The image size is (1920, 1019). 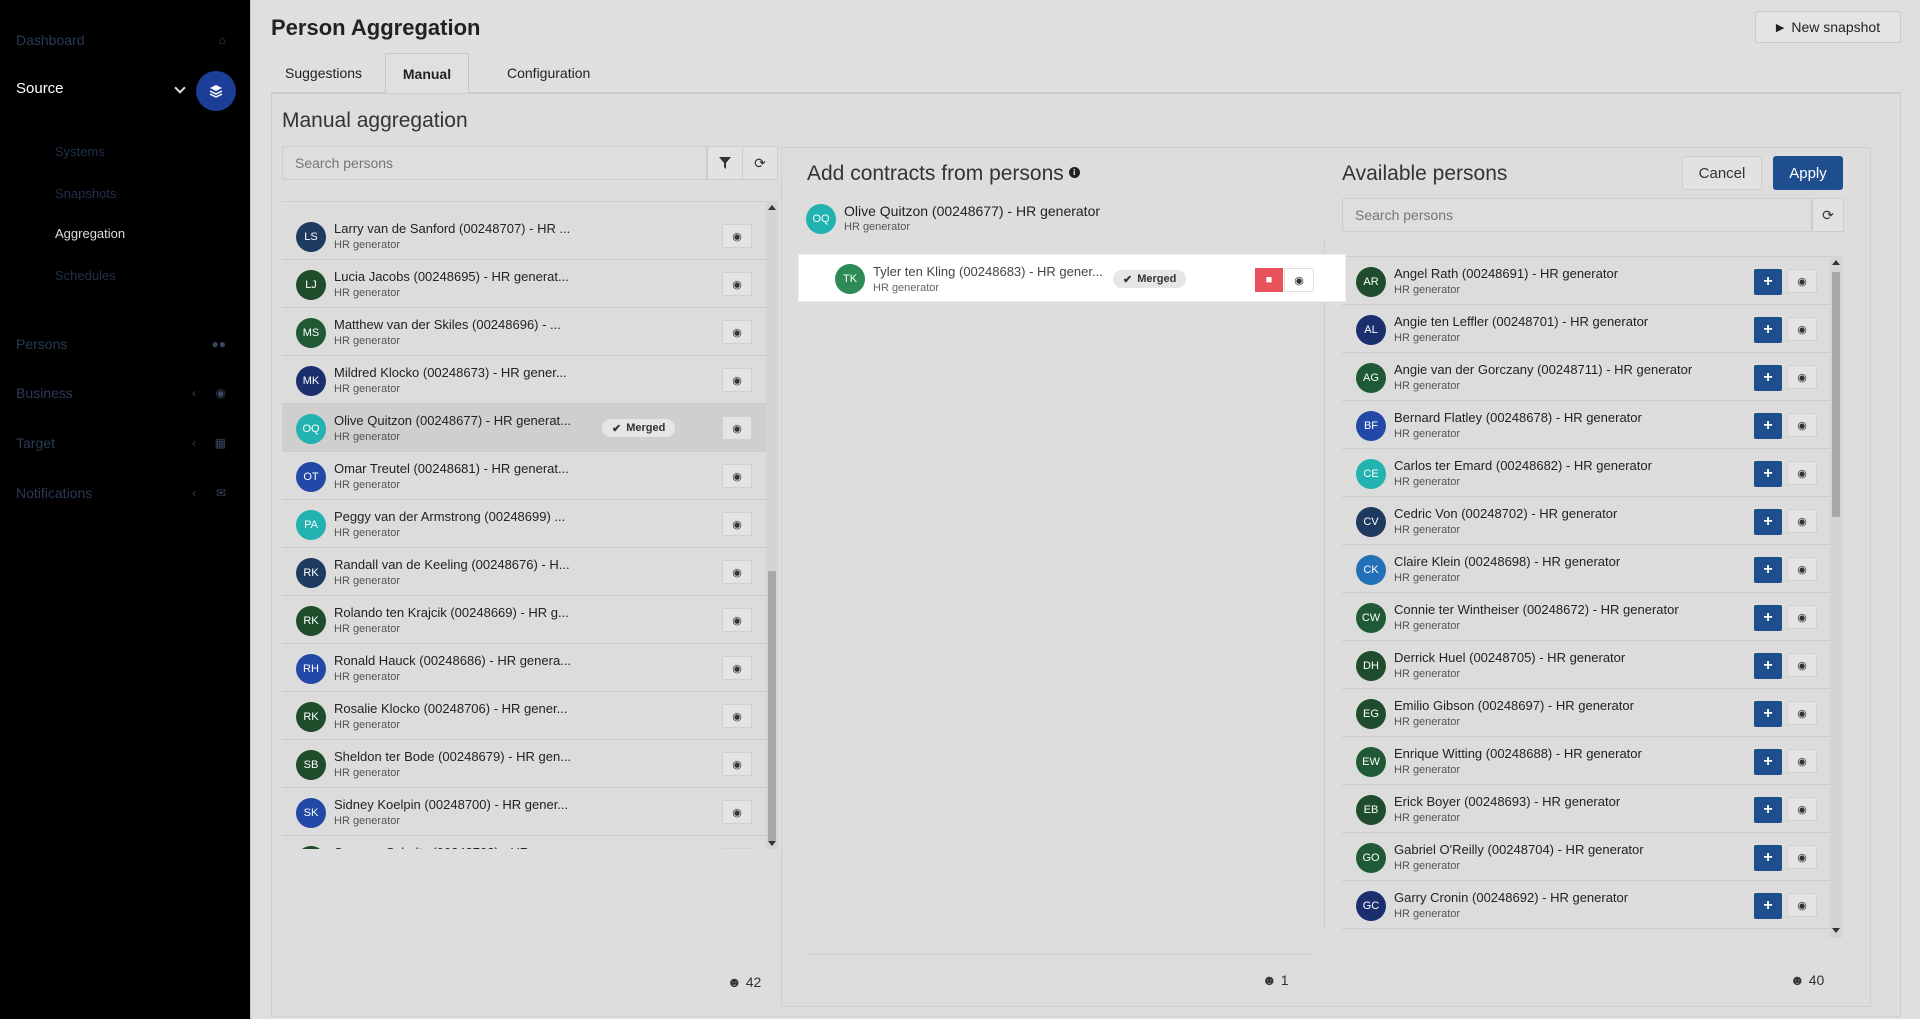 I want to click on sidebar-item-notifications: Notifications ‹ ✉, so click(x=121, y=493).